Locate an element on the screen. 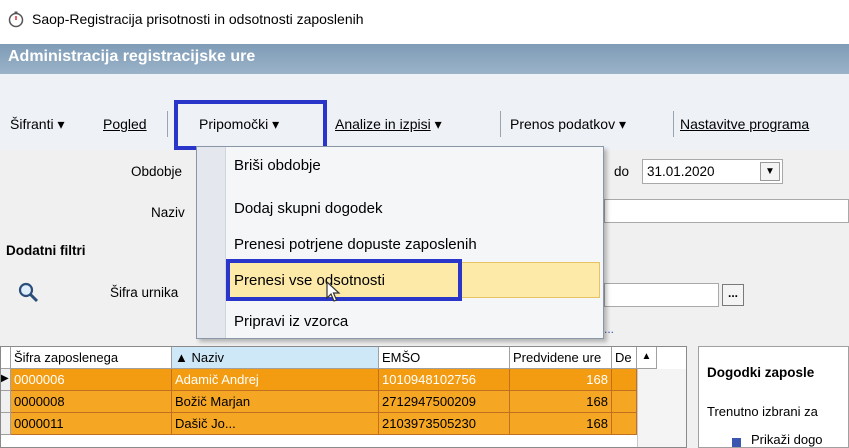 The height and width of the screenshot is (448, 849). sifra-urnika-label: Šifra urnika is located at coordinates (144, 292).